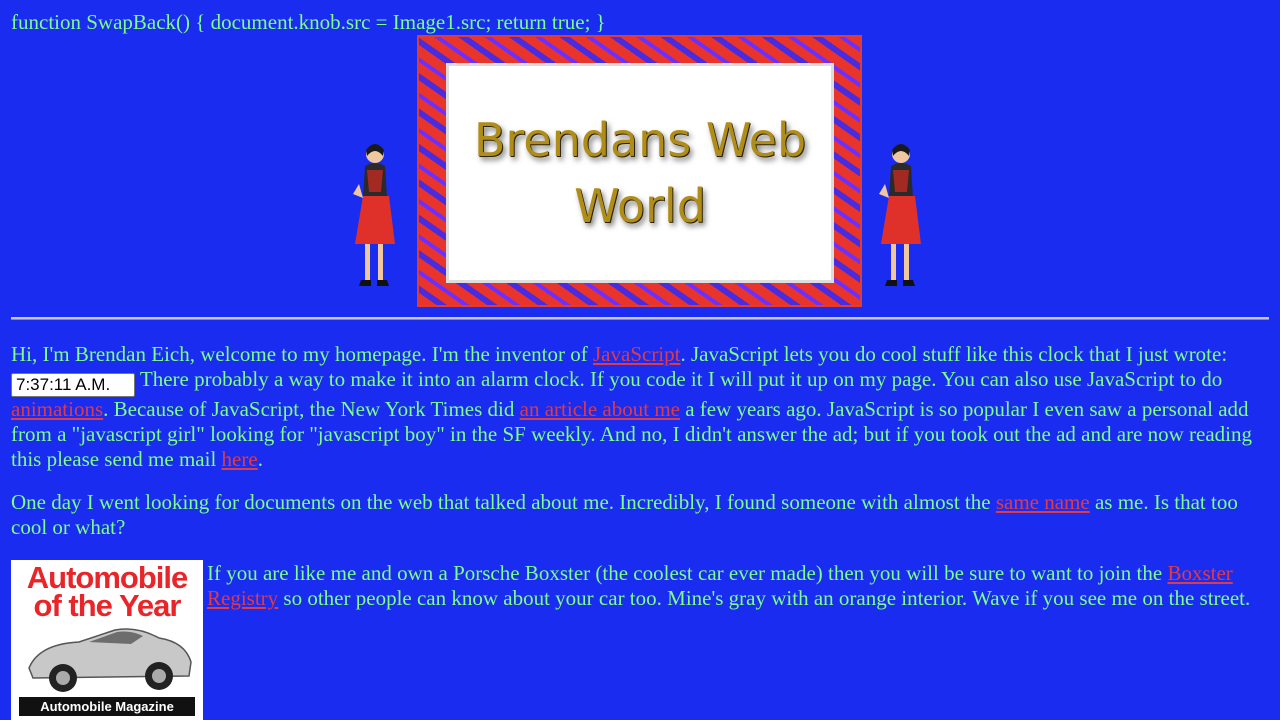 The width and height of the screenshot is (1280, 720). I want to click on same-name-link: same name, so click(1043, 502).